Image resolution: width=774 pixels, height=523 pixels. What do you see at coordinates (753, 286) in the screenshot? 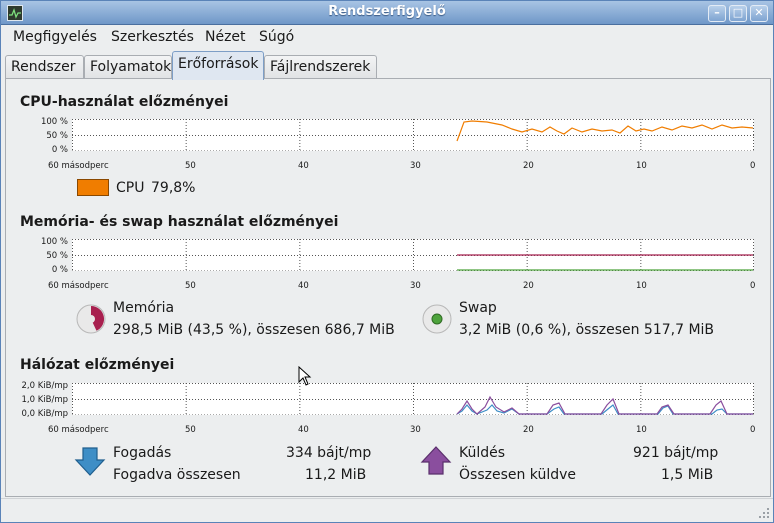
I see `mem-x-label-0: 0` at bounding box center [753, 286].